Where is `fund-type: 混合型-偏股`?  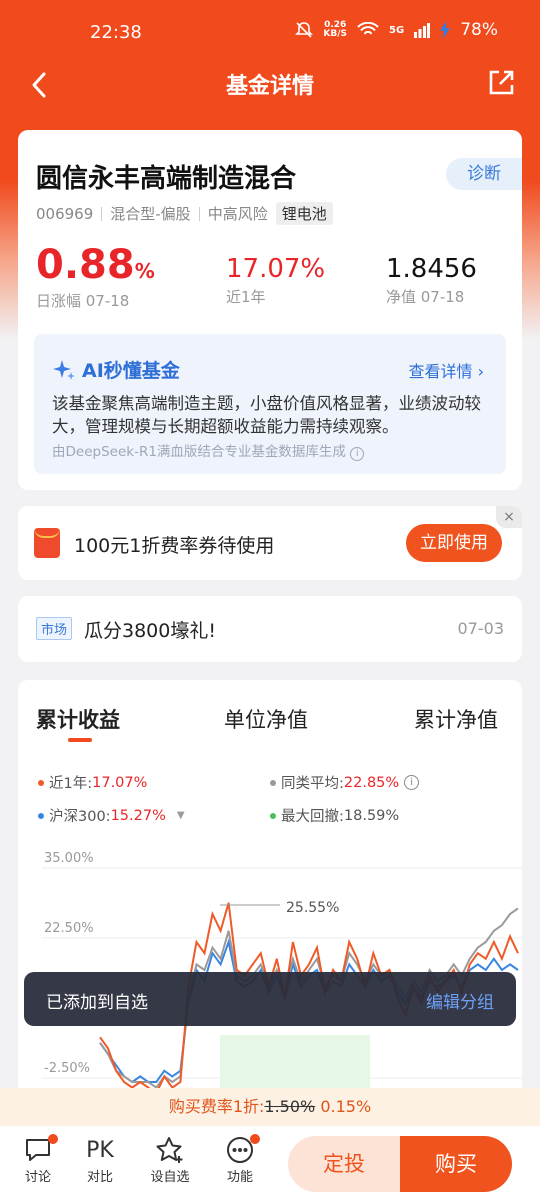 fund-type: 混合型-偏股 is located at coordinates (150, 214).